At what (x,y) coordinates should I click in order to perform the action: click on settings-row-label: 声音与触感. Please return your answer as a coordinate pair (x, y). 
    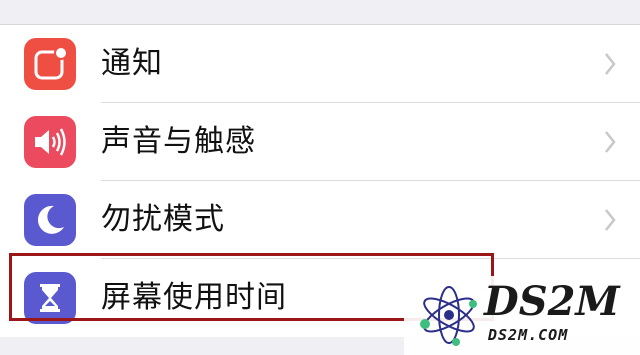
    Looking at the image, I should click on (178, 141).